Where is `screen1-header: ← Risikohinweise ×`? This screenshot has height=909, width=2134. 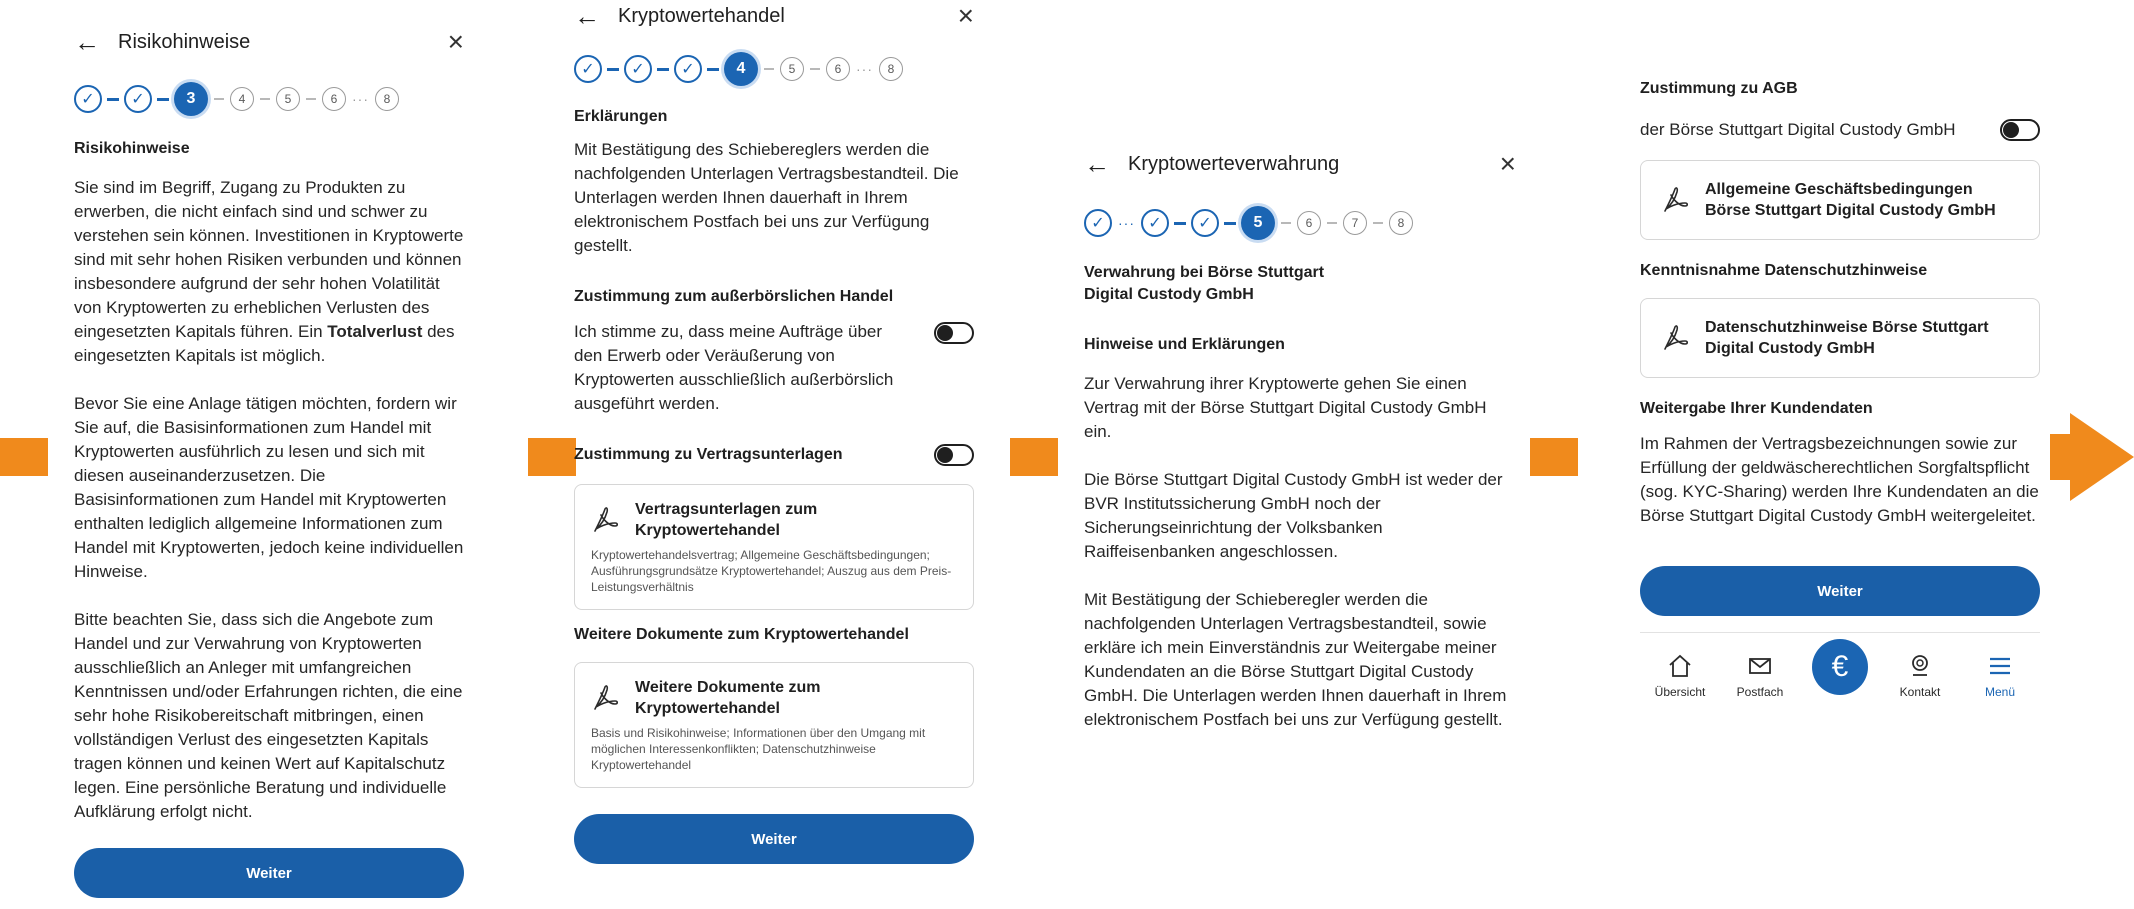 screen1-header: ← Risikohinweise × is located at coordinates (269, 42).